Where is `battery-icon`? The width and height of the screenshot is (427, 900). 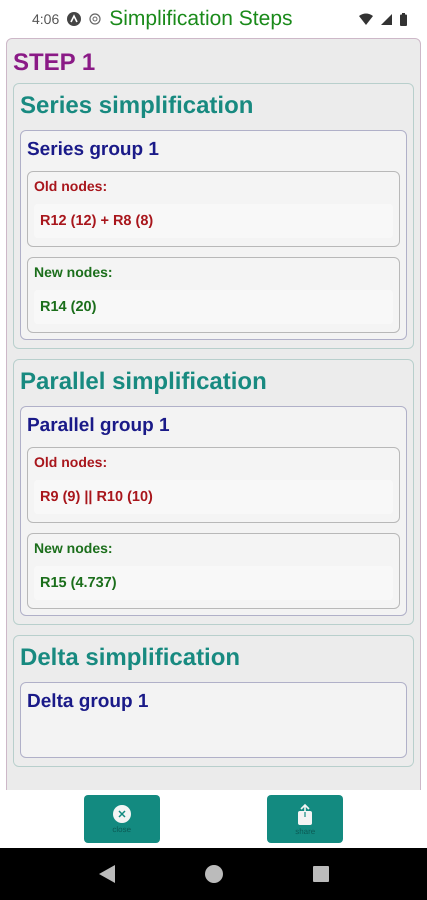 battery-icon is located at coordinates (403, 19).